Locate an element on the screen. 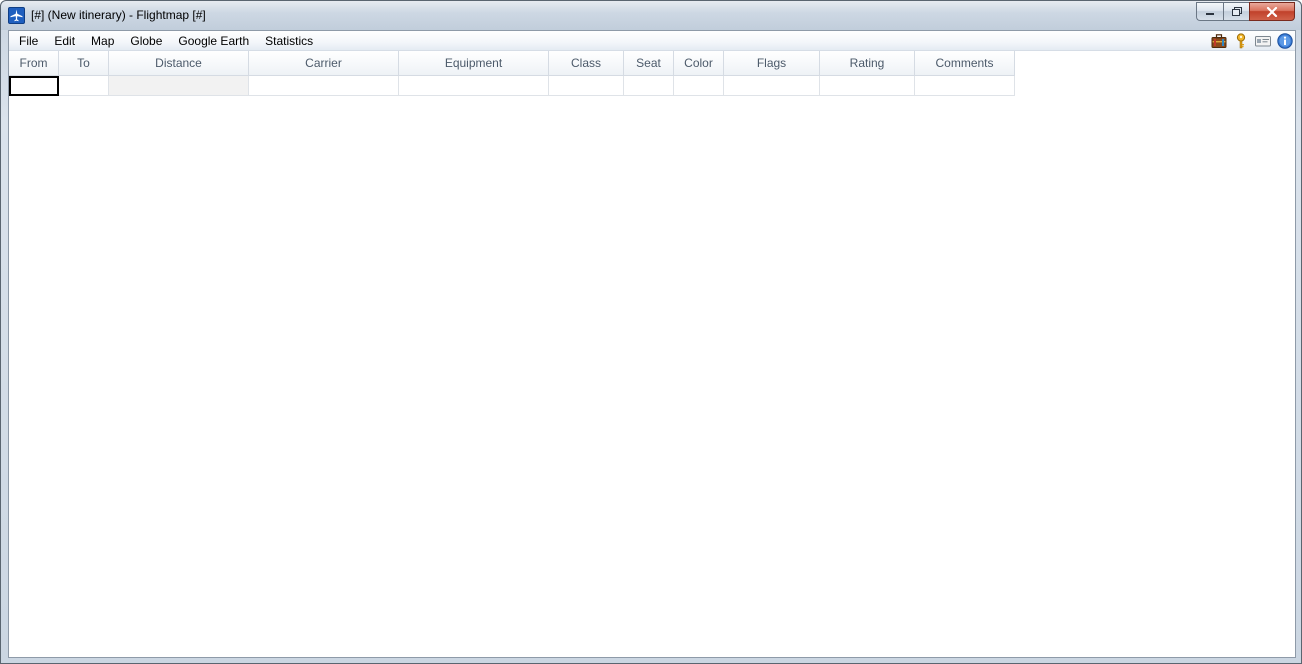 This screenshot has width=1302, height=664. menu-bar: File Edit Map Globe Google Earth Statistics is located at coordinates (652, 41).